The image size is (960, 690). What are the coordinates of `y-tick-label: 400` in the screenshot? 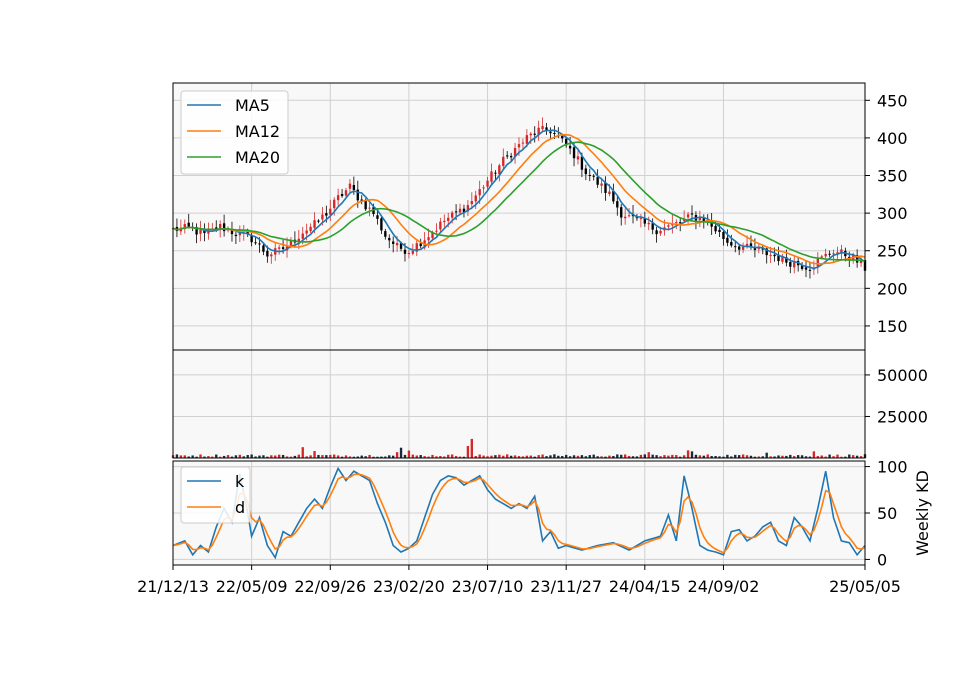 It's located at (892, 138).